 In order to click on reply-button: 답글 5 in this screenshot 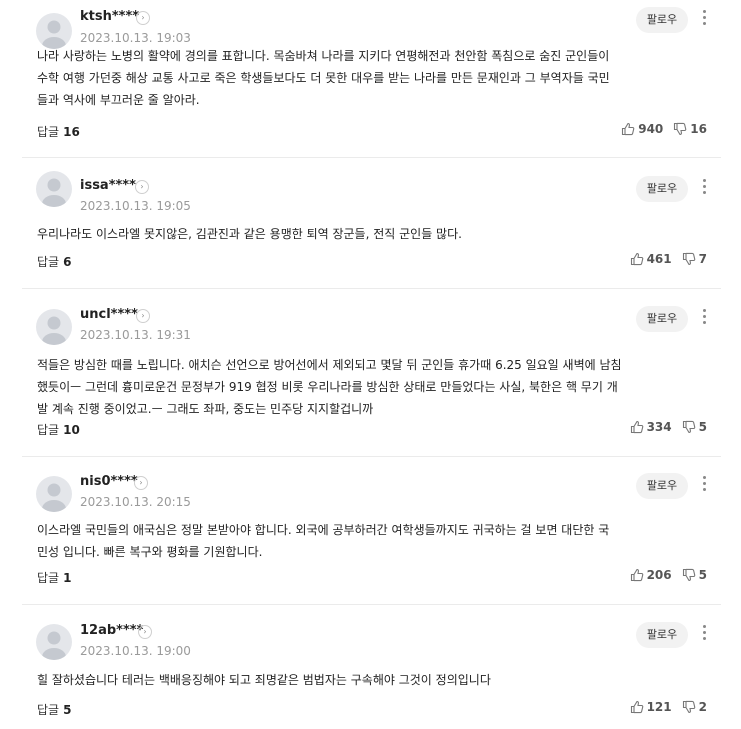, I will do `click(54, 709)`.